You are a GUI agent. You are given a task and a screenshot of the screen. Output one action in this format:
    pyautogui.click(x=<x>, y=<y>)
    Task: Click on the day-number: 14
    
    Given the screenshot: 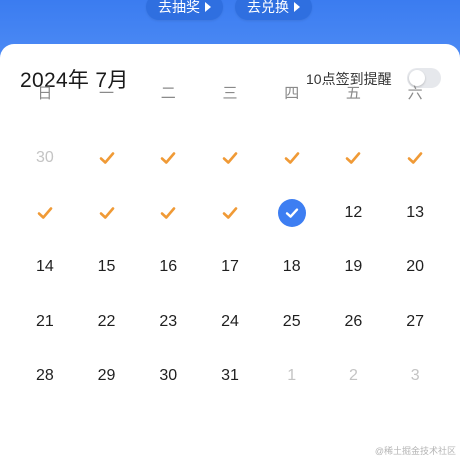 What is the action you would take?
    pyautogui.click(x=44, y=266)
    